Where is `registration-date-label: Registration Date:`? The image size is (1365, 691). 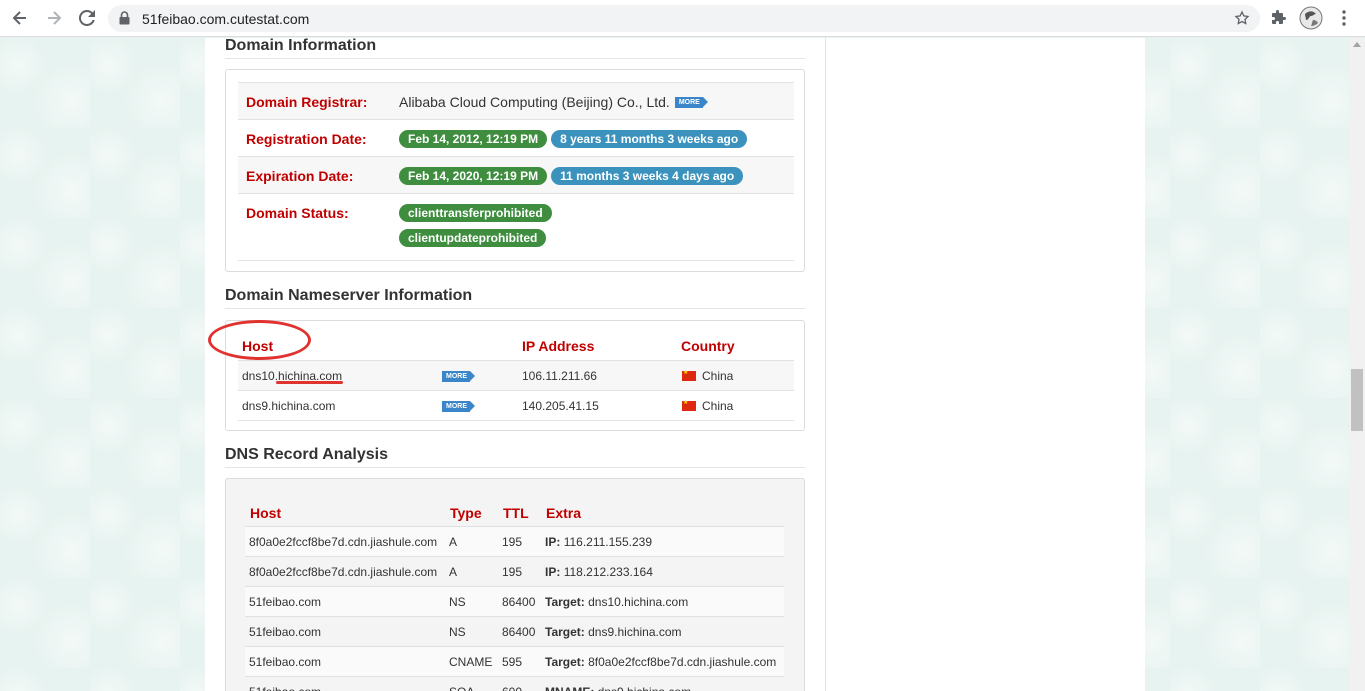 registration-date-label: Registration Date: is located at coordinates (306, 139).